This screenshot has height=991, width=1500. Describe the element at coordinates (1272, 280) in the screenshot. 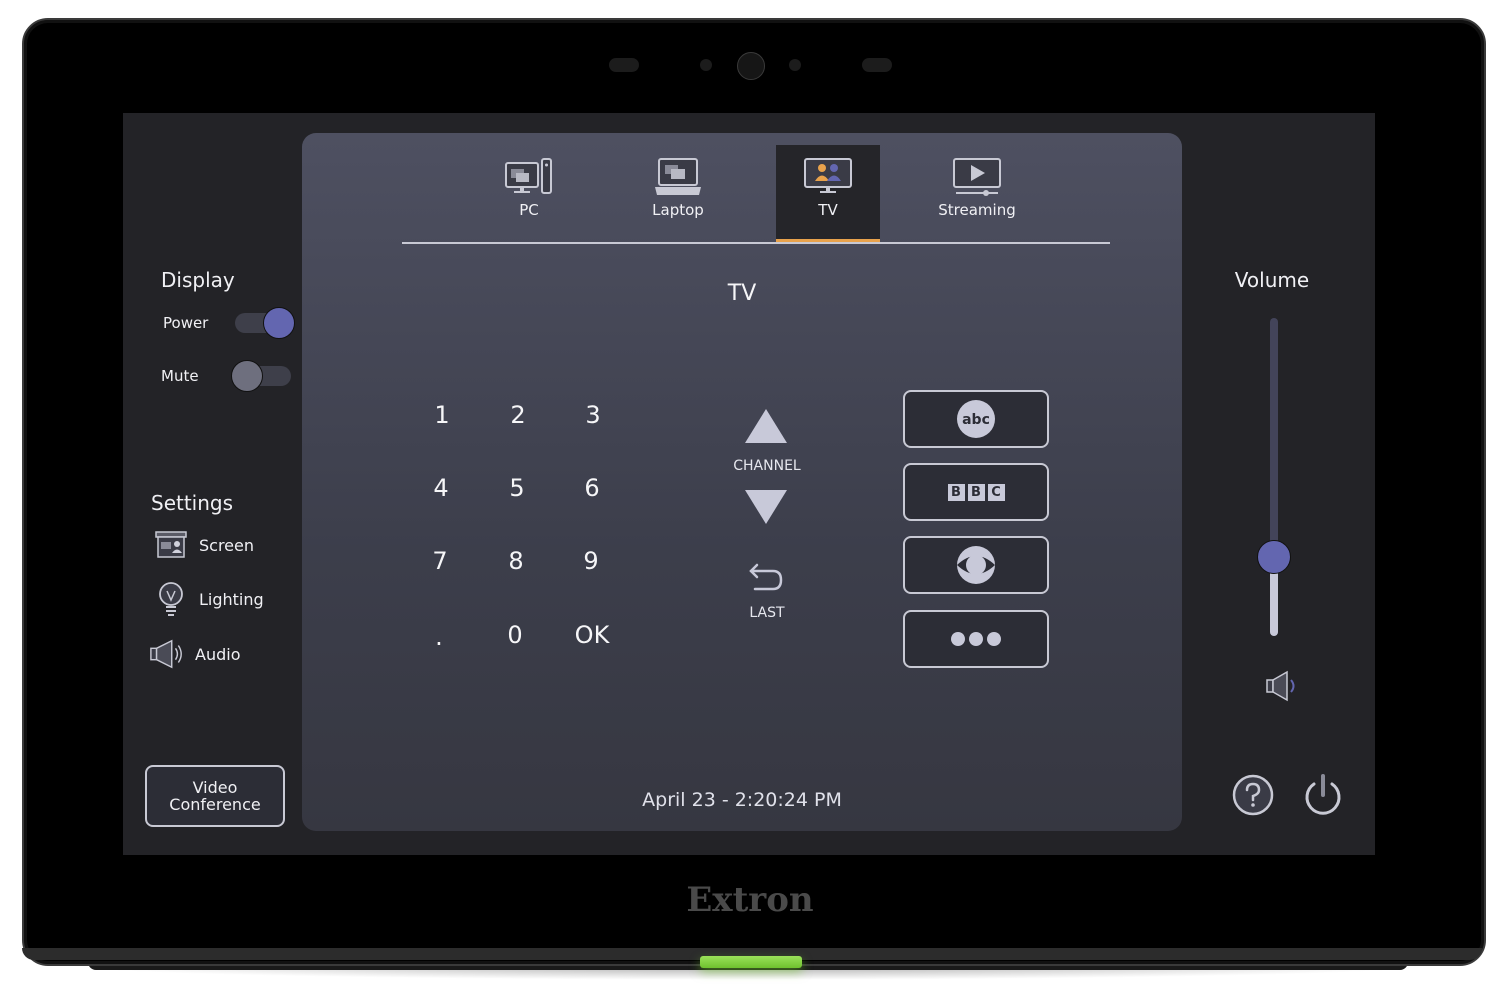

I see `volume-title: Volume` at that location.